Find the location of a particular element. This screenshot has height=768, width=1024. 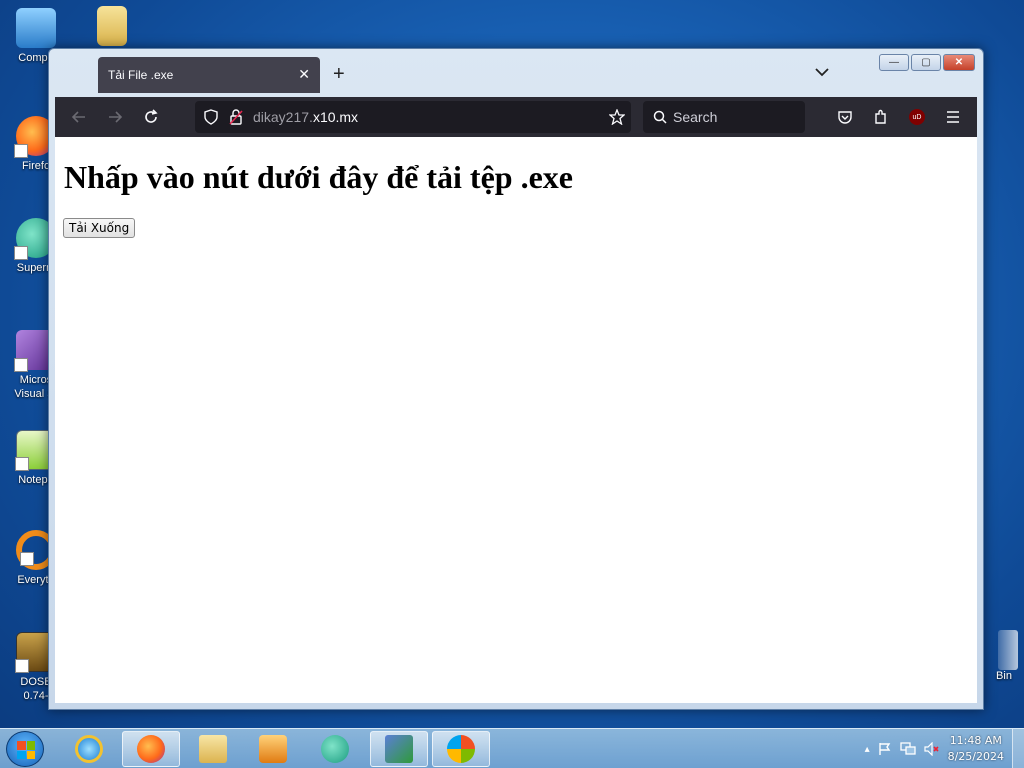

taskbar-file-explorer is located at coordinates (213, 749).